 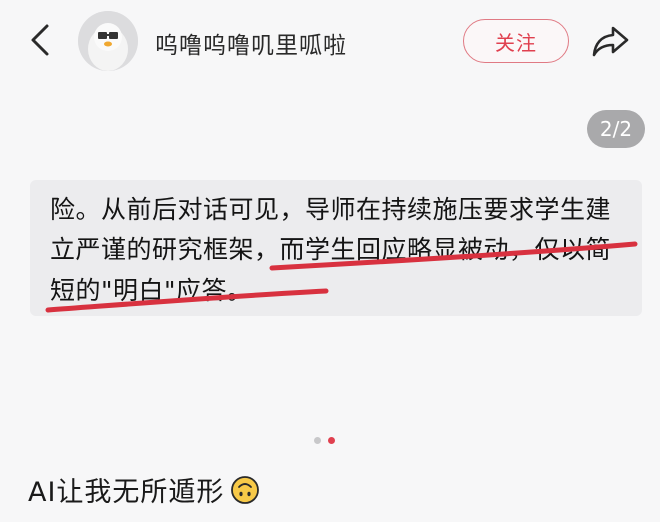 What do you see at coordinates (126, 492) in the screenshot?
I see `caption-text: AI让我无所遁形` at bounding box center [126, 492].